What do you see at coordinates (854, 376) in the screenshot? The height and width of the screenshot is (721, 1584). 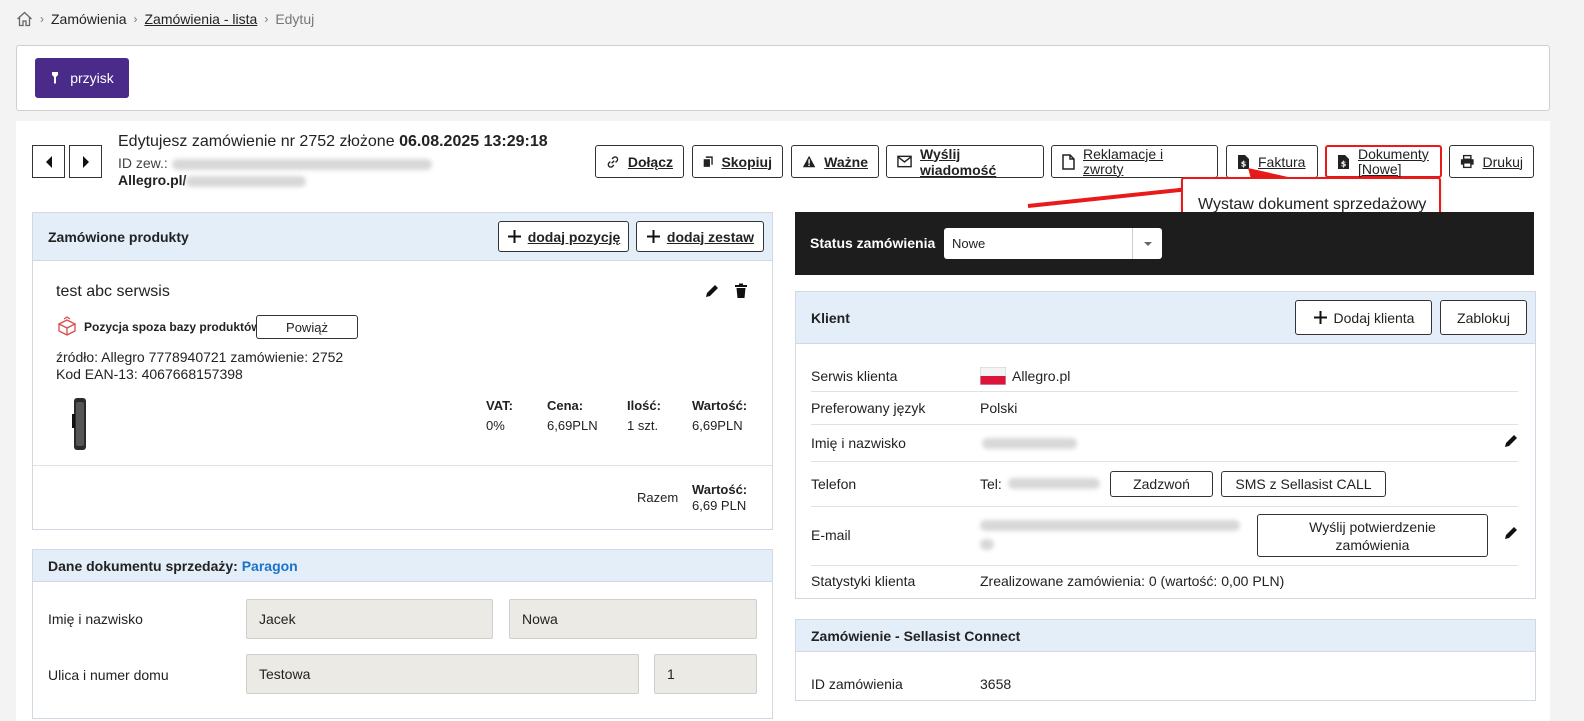 I see `service-label: Serwis klienta` at bounding box center [854, 376].